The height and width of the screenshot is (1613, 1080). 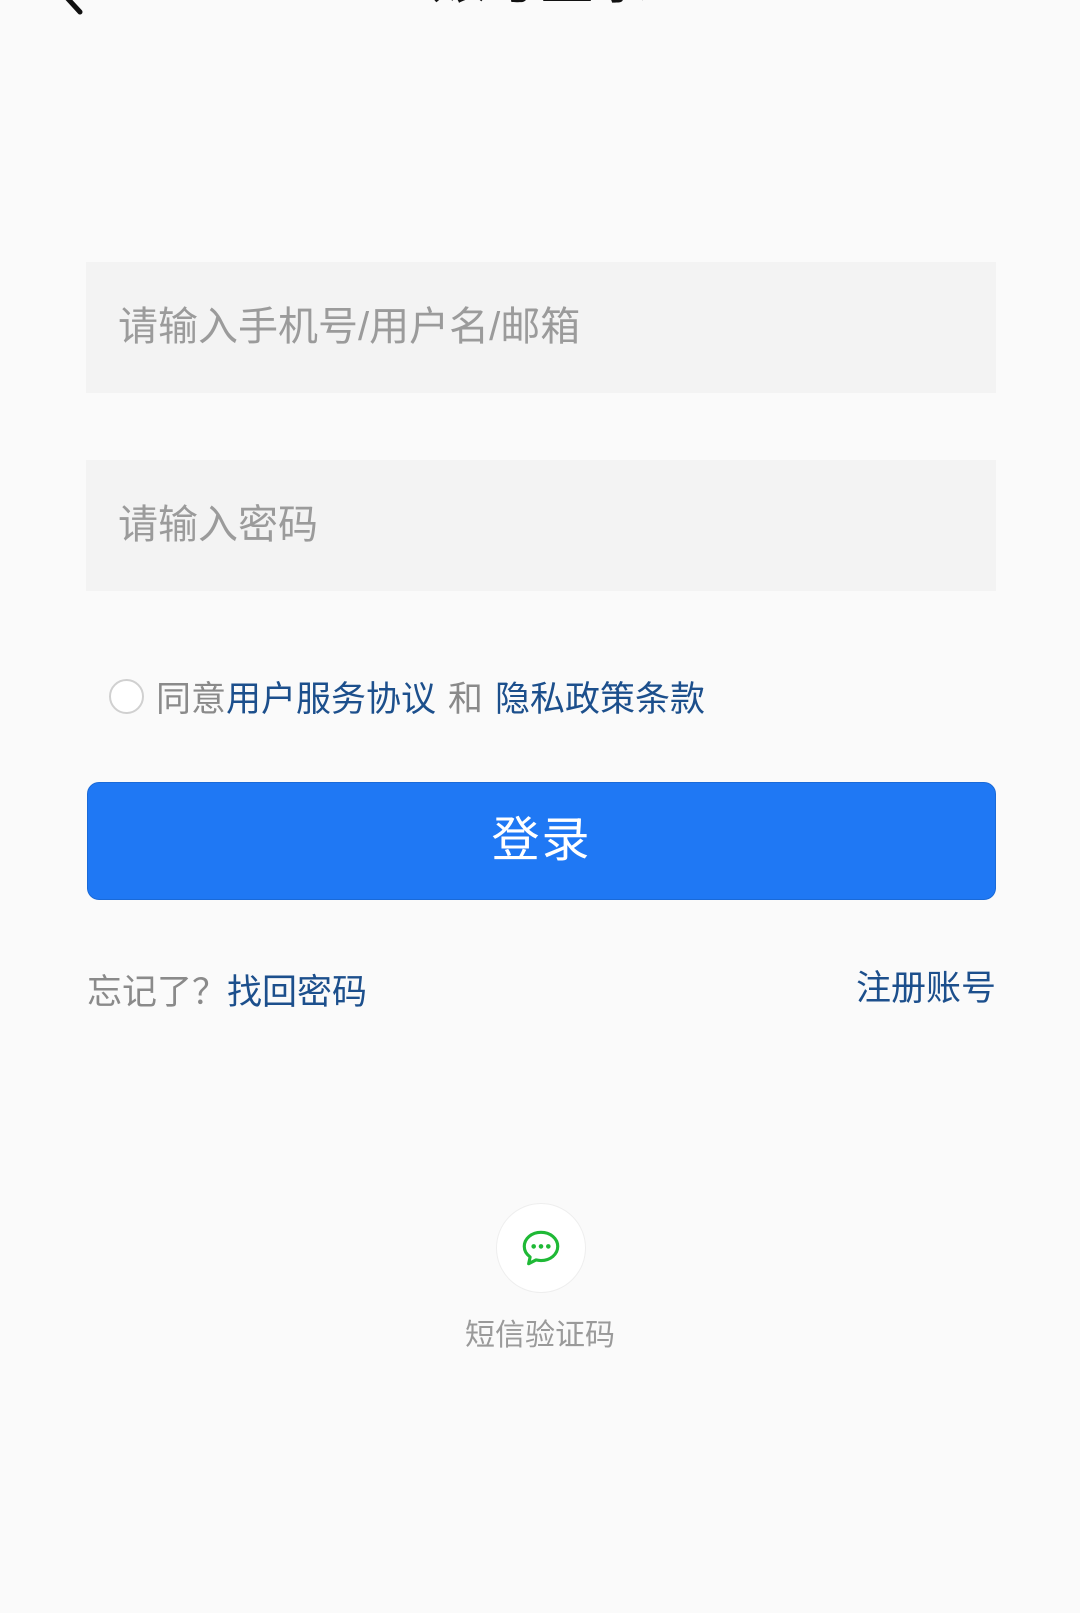 I want to click on page-title: 账号登录, so click(x=540, y=5).